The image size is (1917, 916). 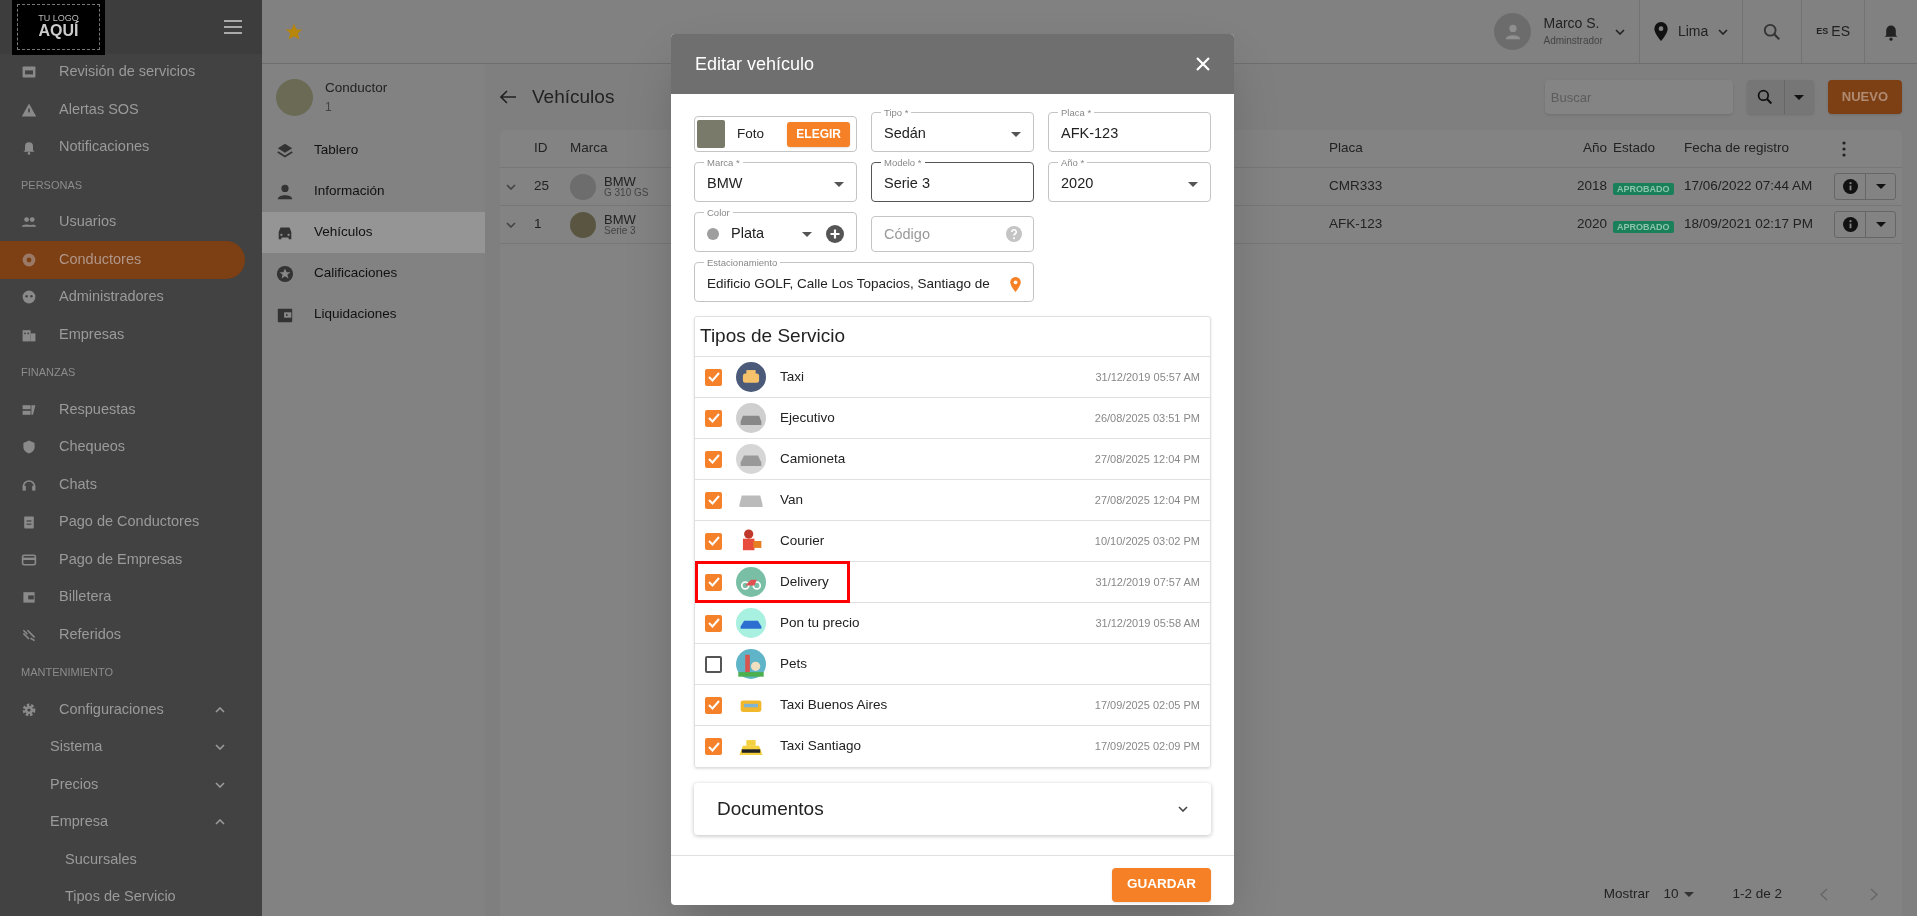 What do you see at coordinates (1356, 186) in the screenshot?
I see `table-cell-text: CMR333` at bounding box center [1356, 186].